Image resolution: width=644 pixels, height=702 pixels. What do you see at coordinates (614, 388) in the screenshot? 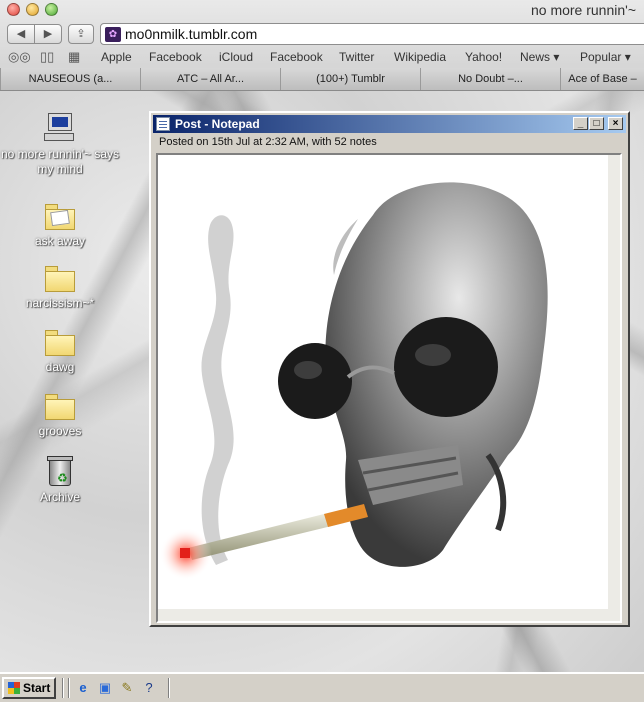
I see `vertical-scrollbar` at bounding box center [614, 388].